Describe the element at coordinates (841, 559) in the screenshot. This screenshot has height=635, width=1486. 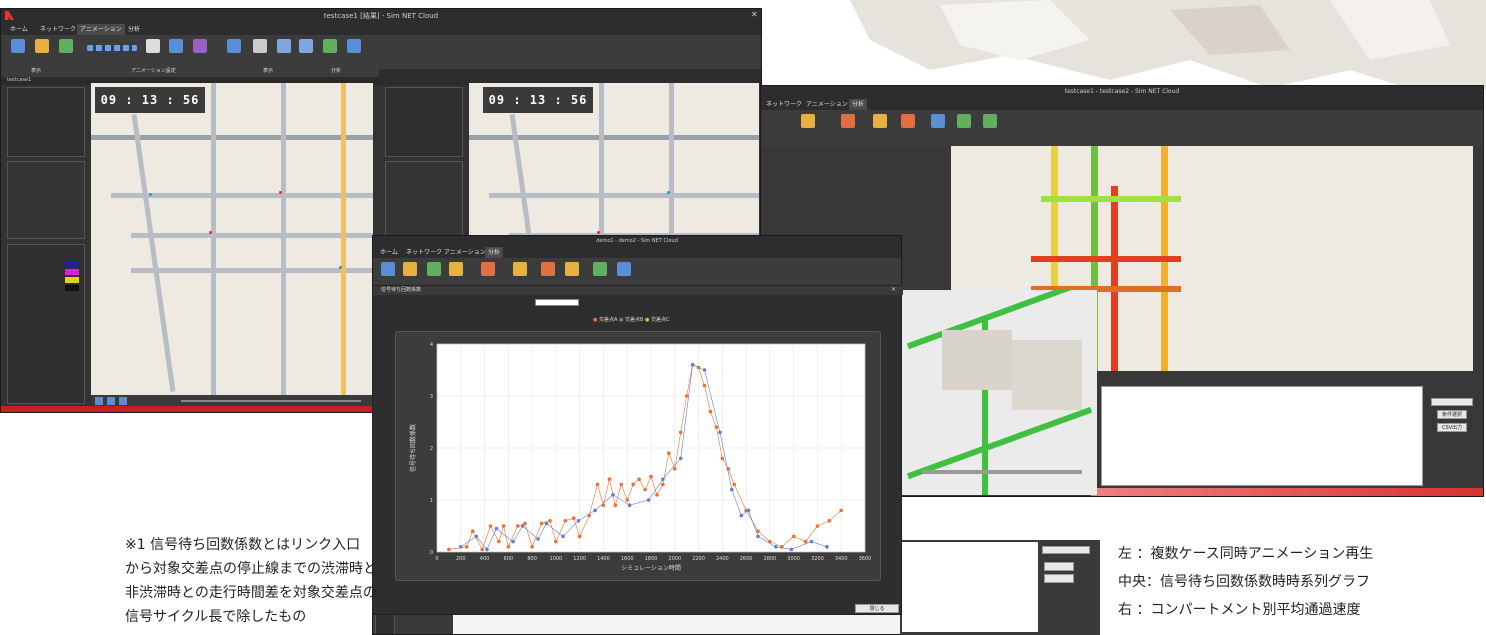
I see `x-tick-label: 3400` at that location.